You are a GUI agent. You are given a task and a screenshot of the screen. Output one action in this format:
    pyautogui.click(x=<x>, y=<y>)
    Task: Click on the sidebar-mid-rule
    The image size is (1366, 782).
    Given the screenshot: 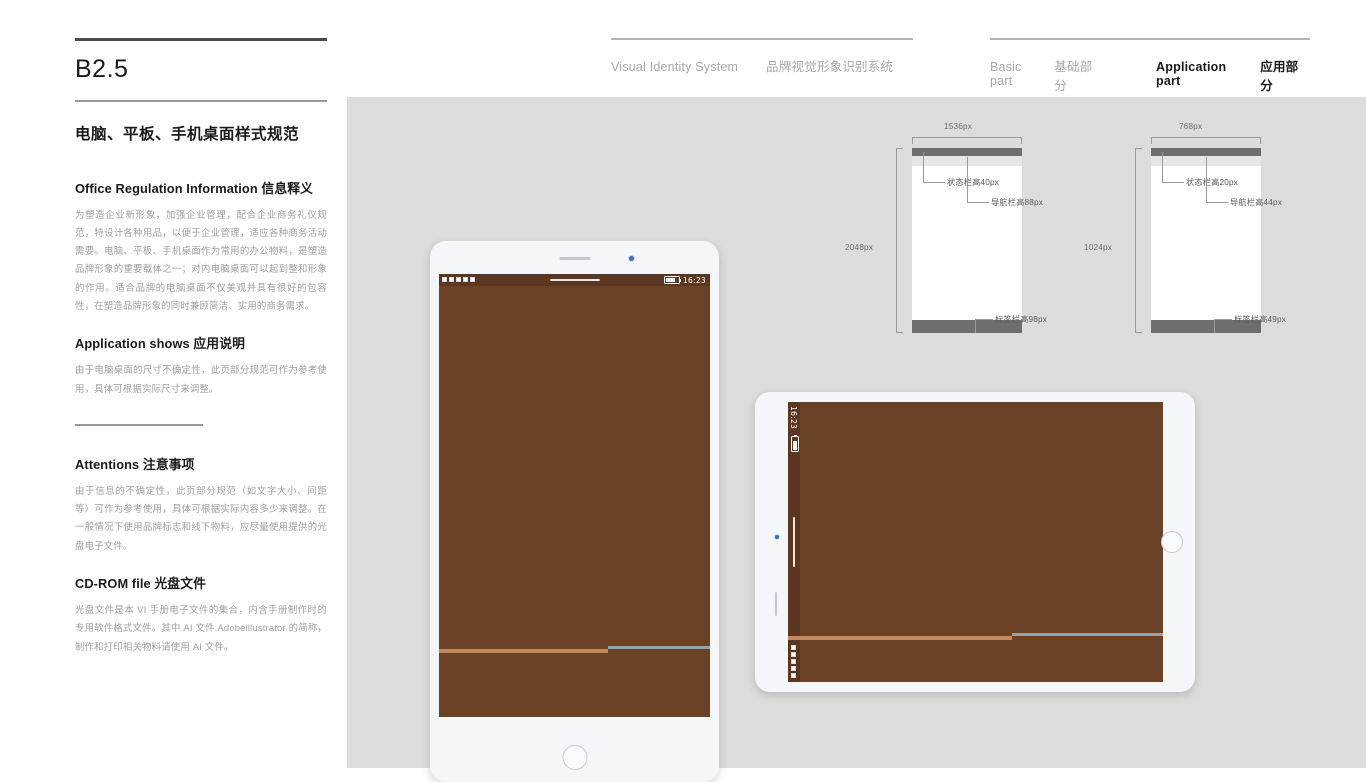 What is the action you would take?
    pyautogui.click(x=139, y=425)
    